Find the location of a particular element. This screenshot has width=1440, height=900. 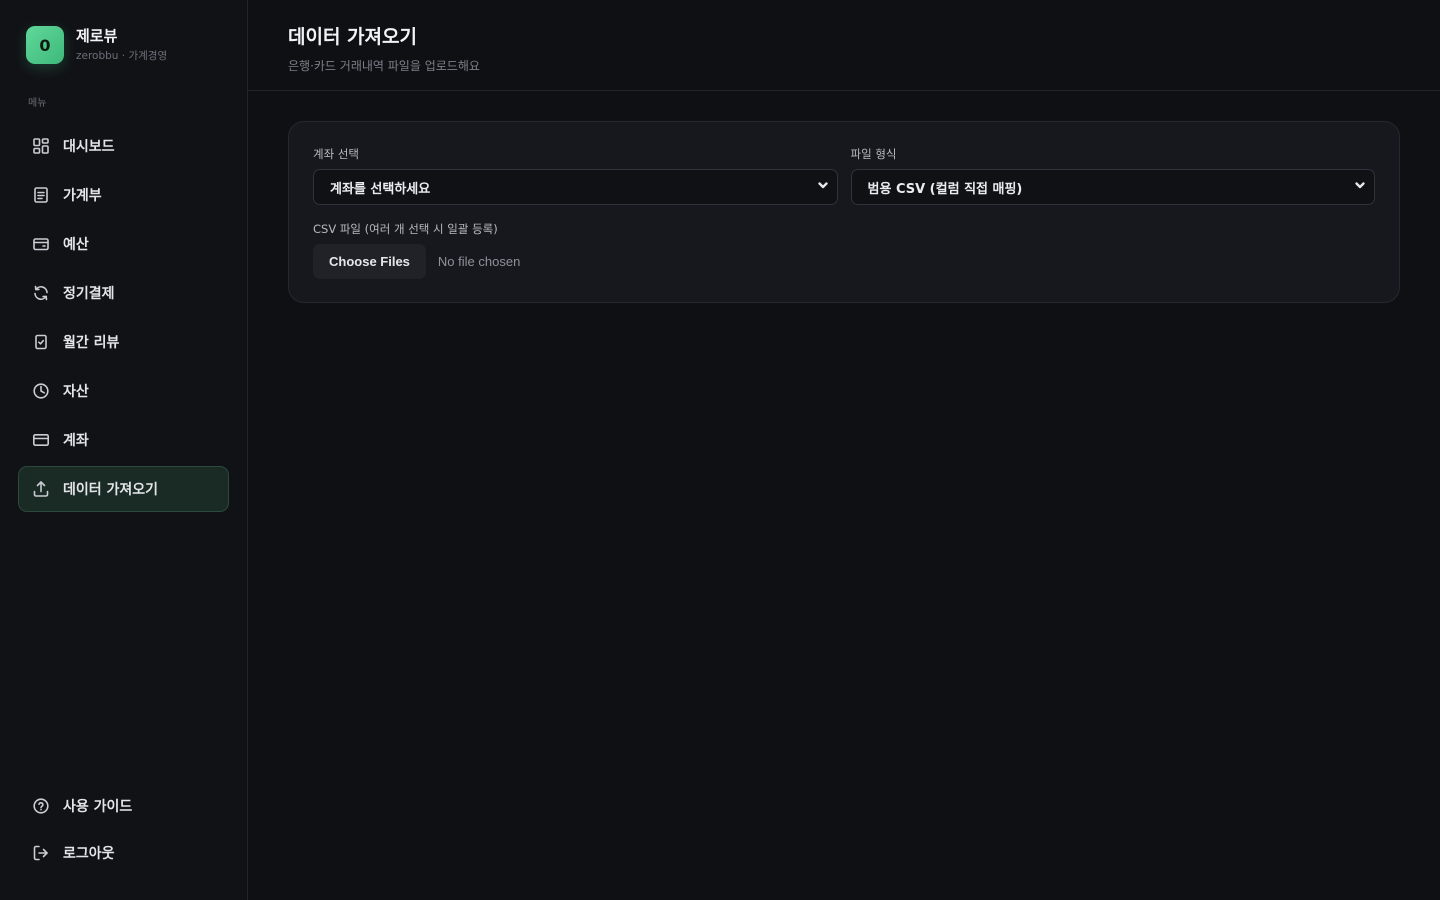

form-row: 계좌 선택 계좌를 선택하세요 파일 형식 범용 CSV (컬럼 직접 매핑) is located at coordinates (844, 175).